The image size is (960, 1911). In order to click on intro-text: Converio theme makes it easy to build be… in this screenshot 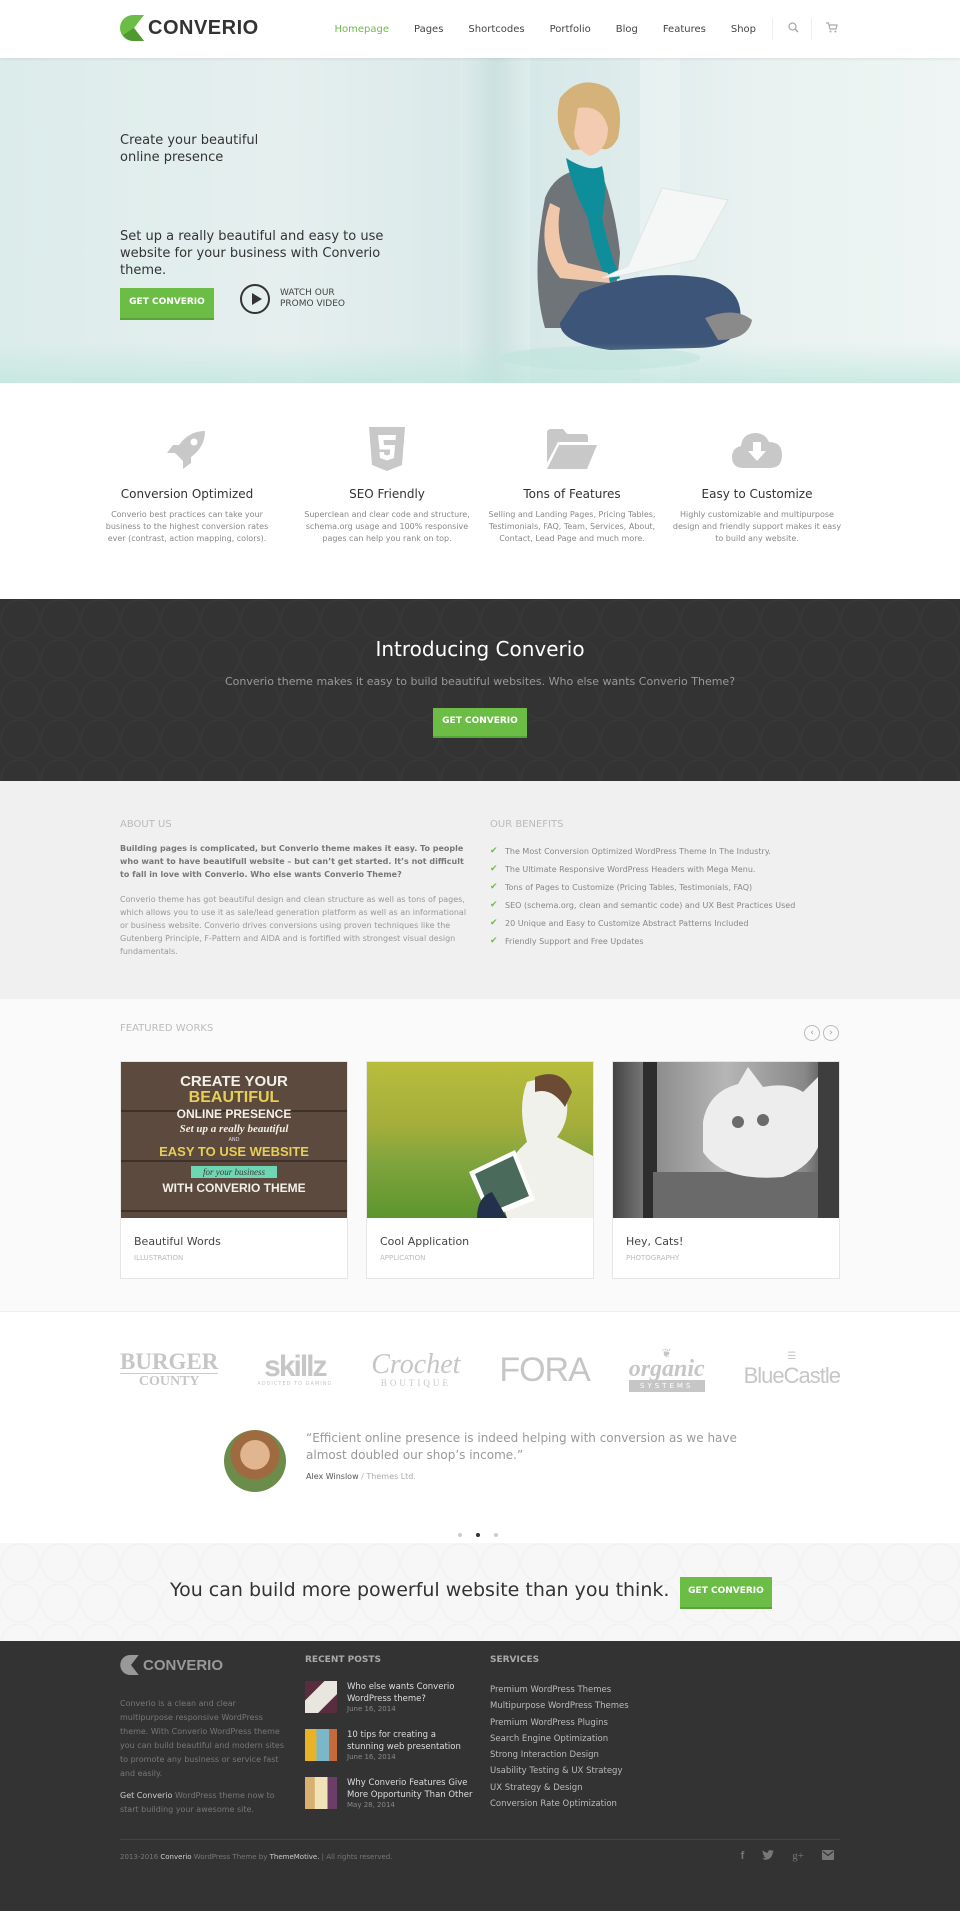, I will do `click(480, 681)`.